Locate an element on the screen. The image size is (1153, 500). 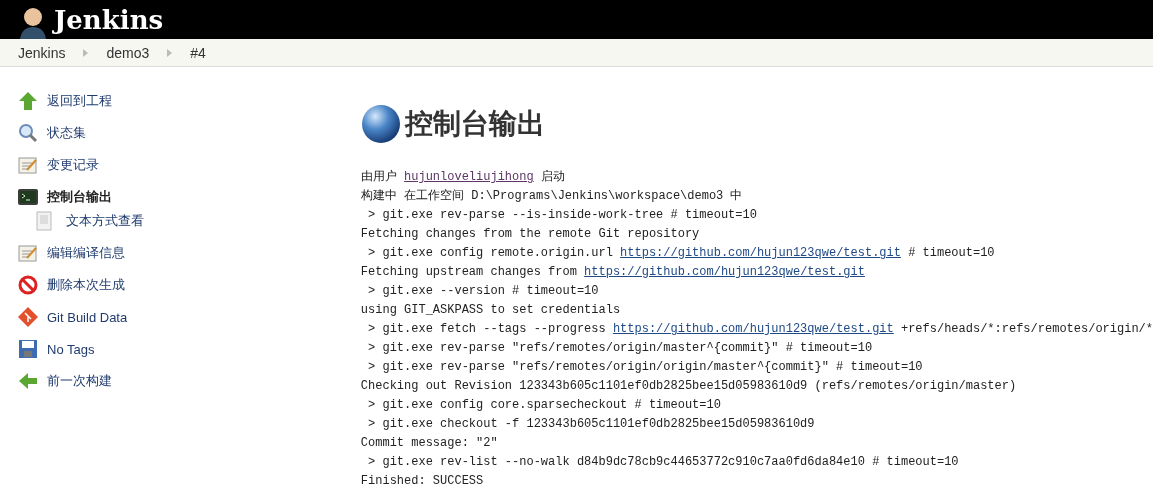
up-arrow-icon is located at coordinates (28, 101).